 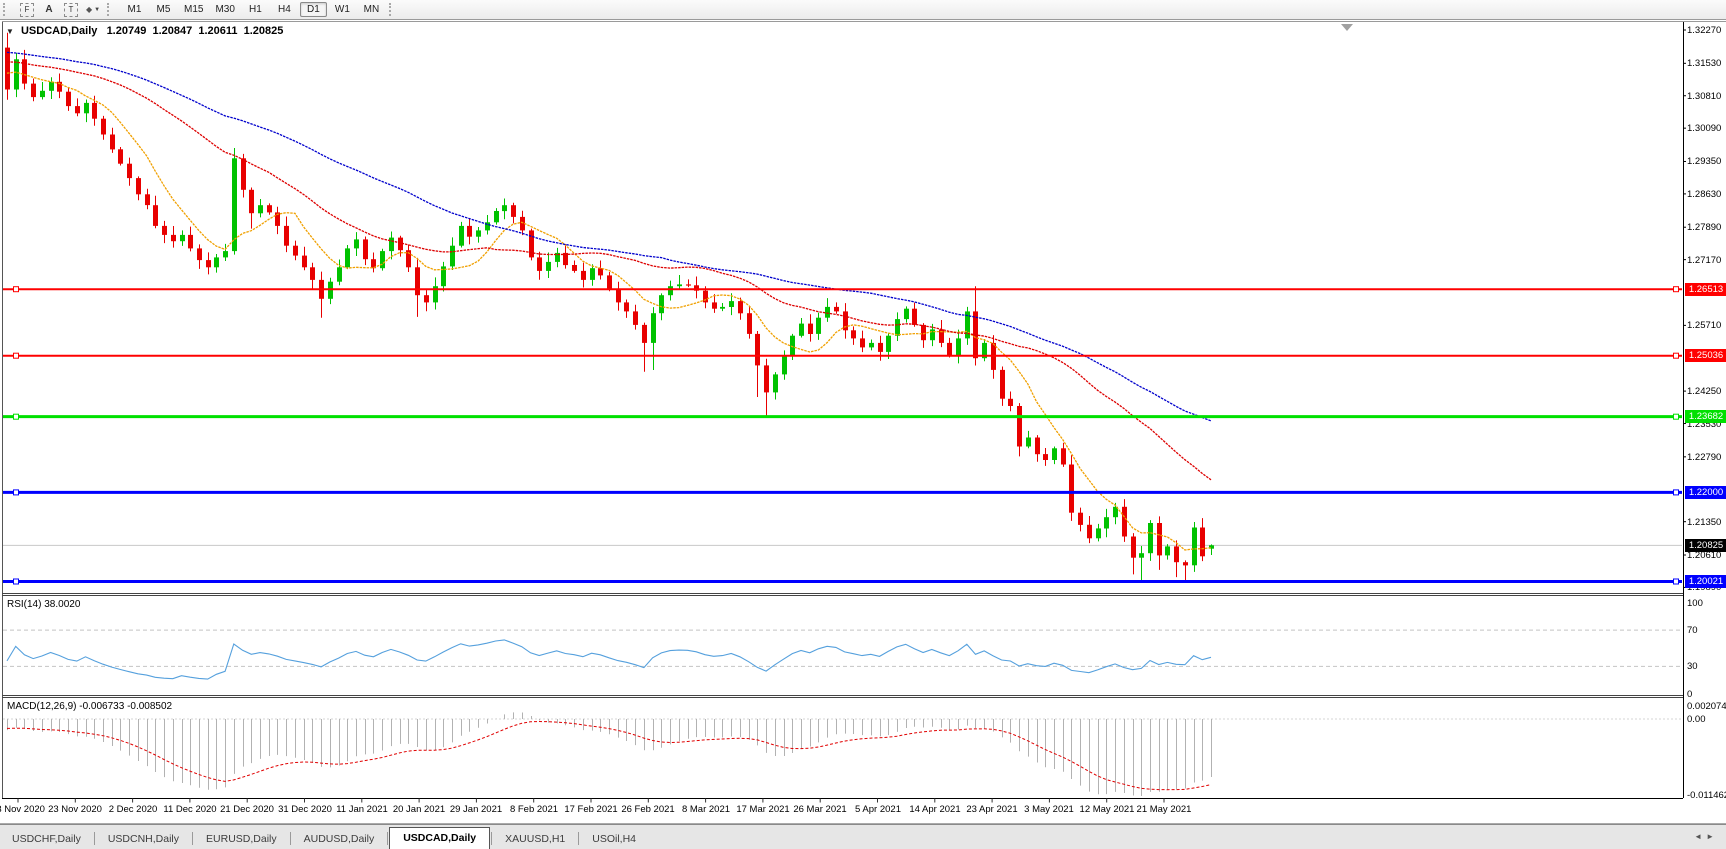 I want to click on current-price-label: 1.20825, so click(x=1705, y=545).